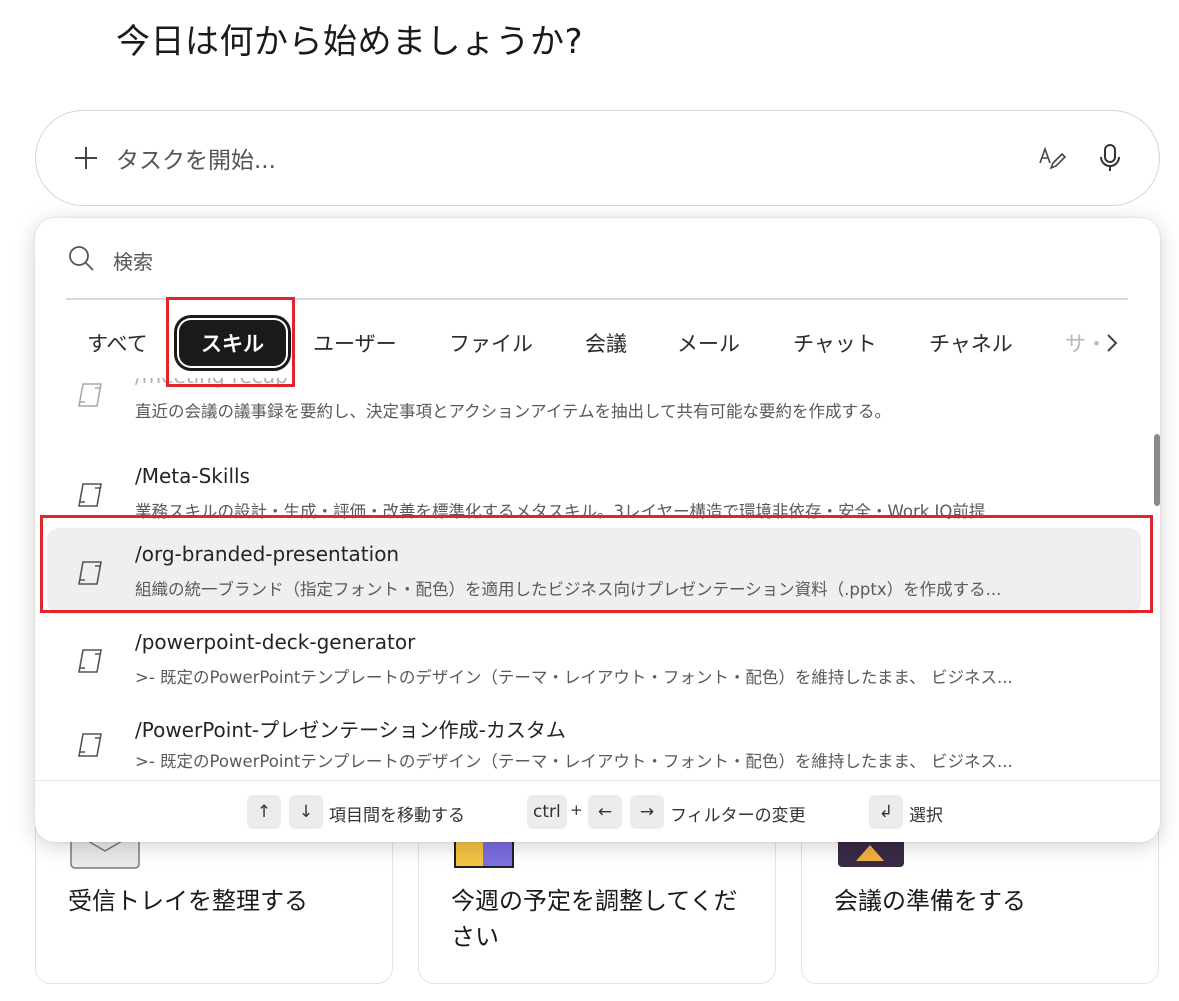 The image size is (1179, 1001). Describe the element at coordinates (1110, 158) in the screenshot. I see `microphone-icon` at that location.